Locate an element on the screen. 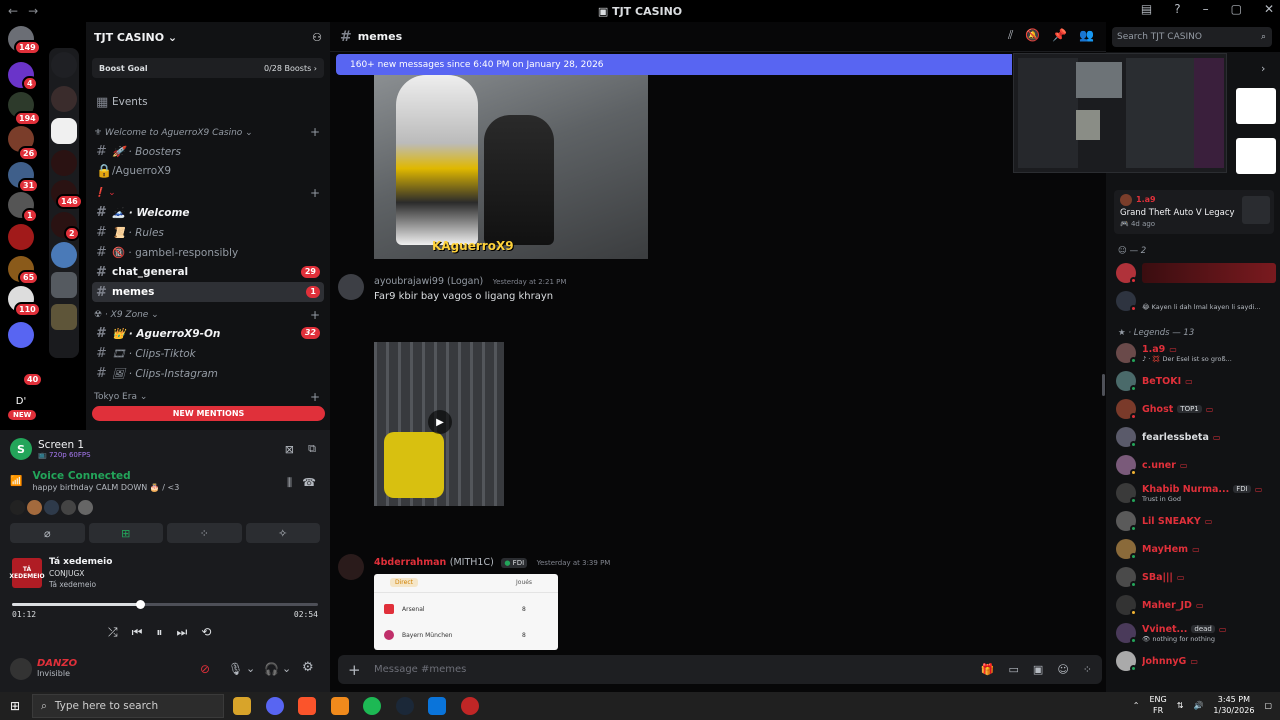 This screenshot has height=720, width=1280. member-row: SBa||| ▭ is located at coordinates (1196, 577).